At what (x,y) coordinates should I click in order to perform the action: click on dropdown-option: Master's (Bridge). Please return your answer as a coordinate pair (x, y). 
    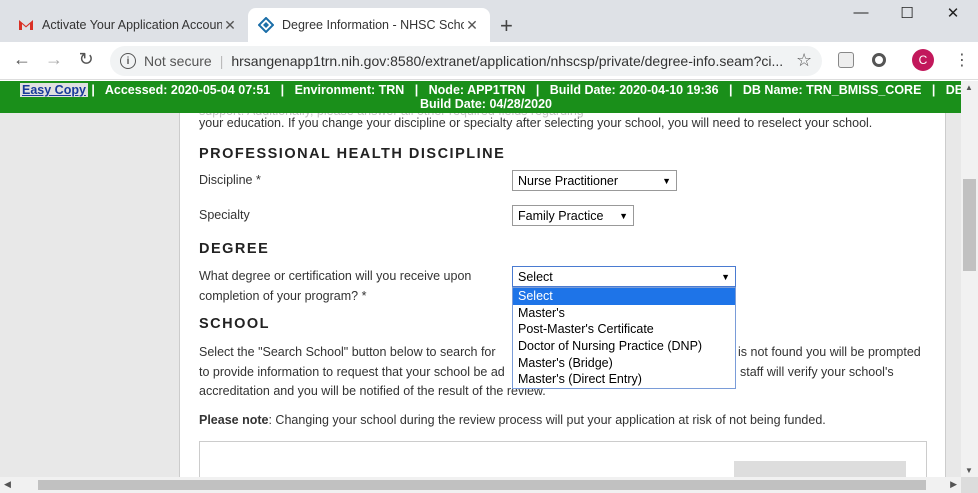
    Looking at the image, I should click on (624, 363).